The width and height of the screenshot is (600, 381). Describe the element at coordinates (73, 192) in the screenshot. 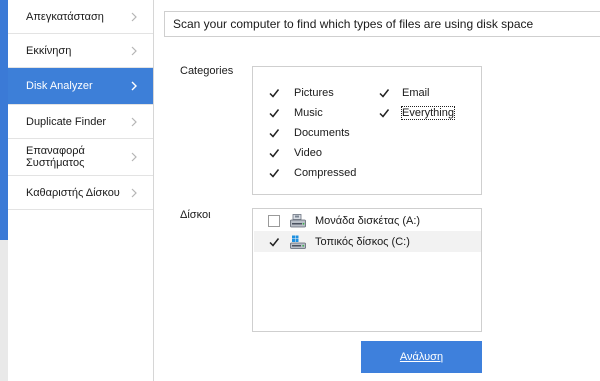

I see `sidebar-item-label: Καθαριστής Δίσκου` at that location.